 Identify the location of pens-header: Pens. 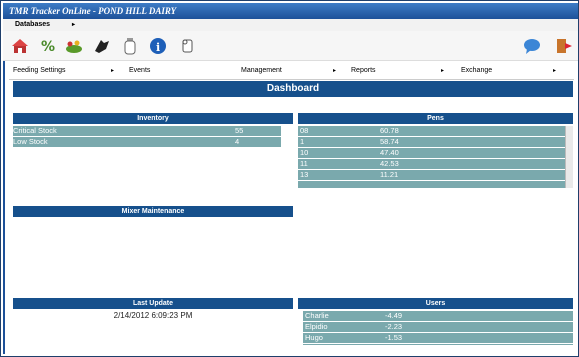
(435, 118).